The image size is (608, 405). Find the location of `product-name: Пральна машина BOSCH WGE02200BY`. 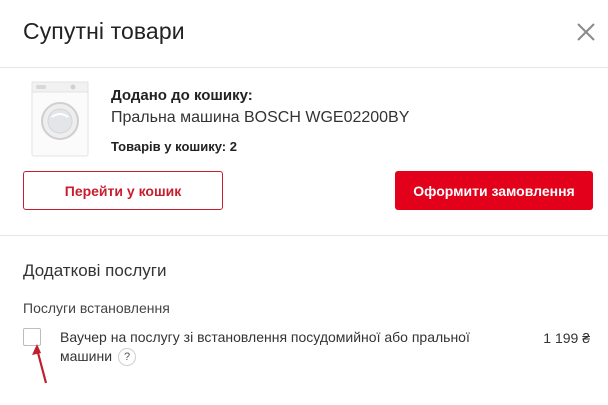

product-name: Пральна машина BOSCH WGE02200BY is located at coordinates (260, 117).